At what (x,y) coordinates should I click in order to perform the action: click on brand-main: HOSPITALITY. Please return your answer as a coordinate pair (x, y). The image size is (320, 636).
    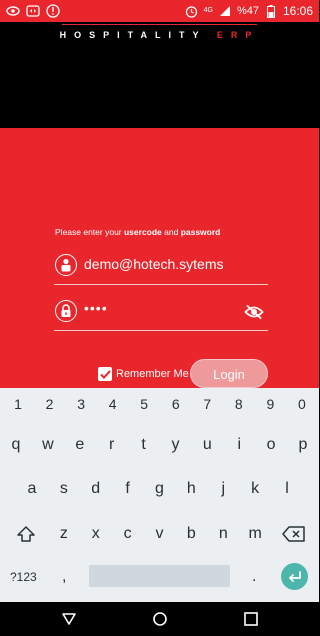
    Looking at the image, I should click on (133, 35).